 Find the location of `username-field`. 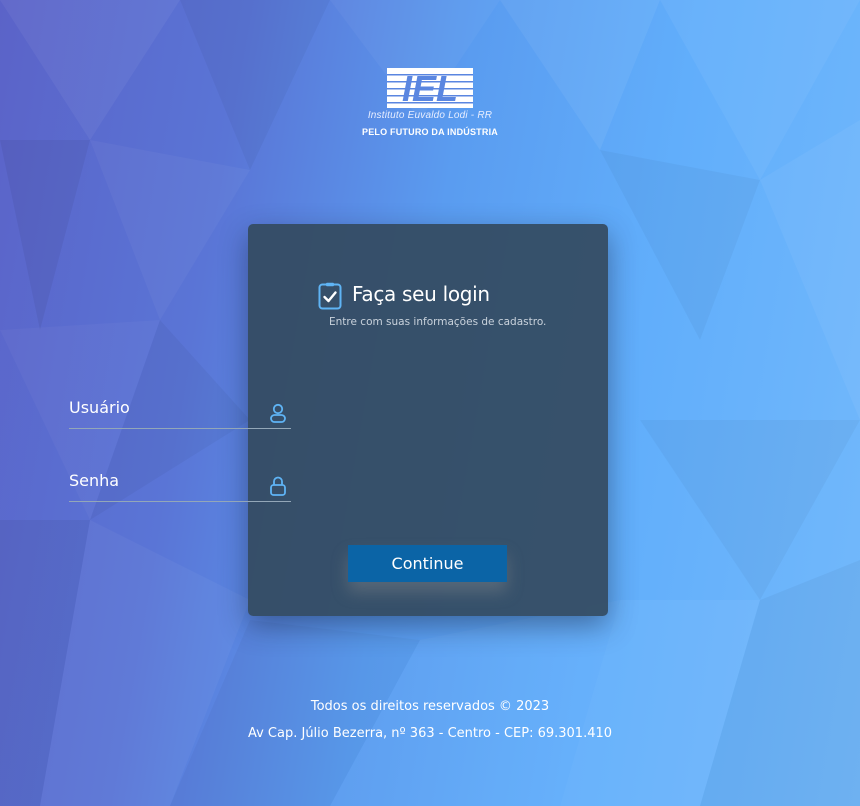

username-field is located at coordinates (180, 410).